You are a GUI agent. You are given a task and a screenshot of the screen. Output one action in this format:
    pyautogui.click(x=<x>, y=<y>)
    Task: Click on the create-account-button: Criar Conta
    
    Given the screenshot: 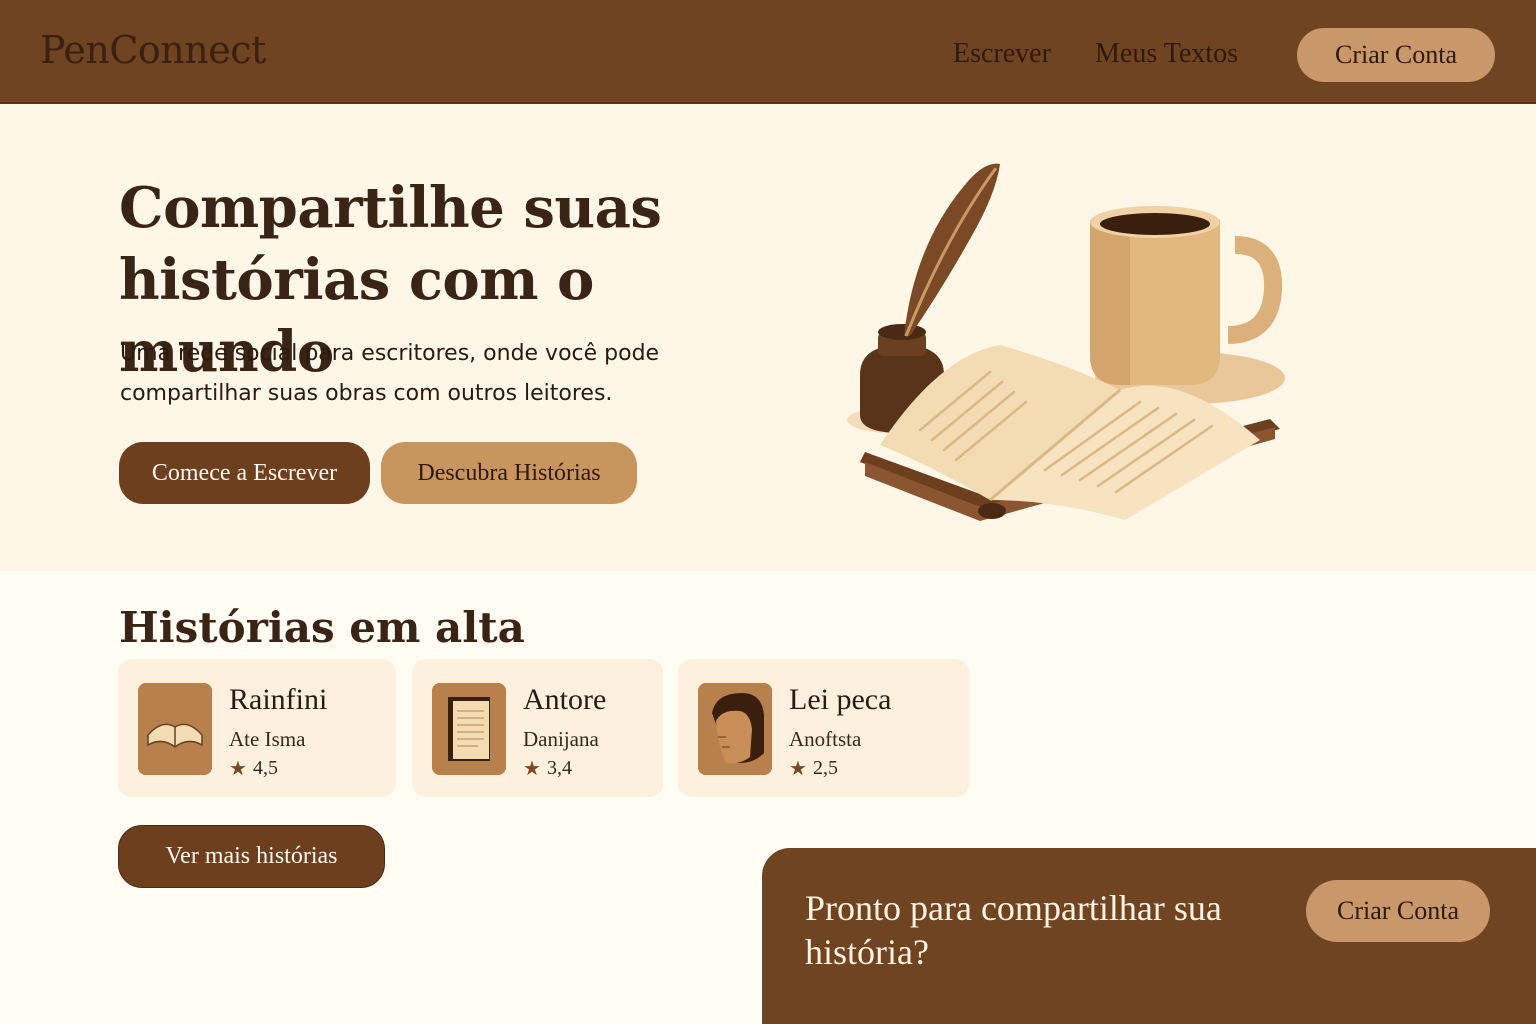 What is the action you would take?
    pyautogui.click(x=1396, y=55)
    